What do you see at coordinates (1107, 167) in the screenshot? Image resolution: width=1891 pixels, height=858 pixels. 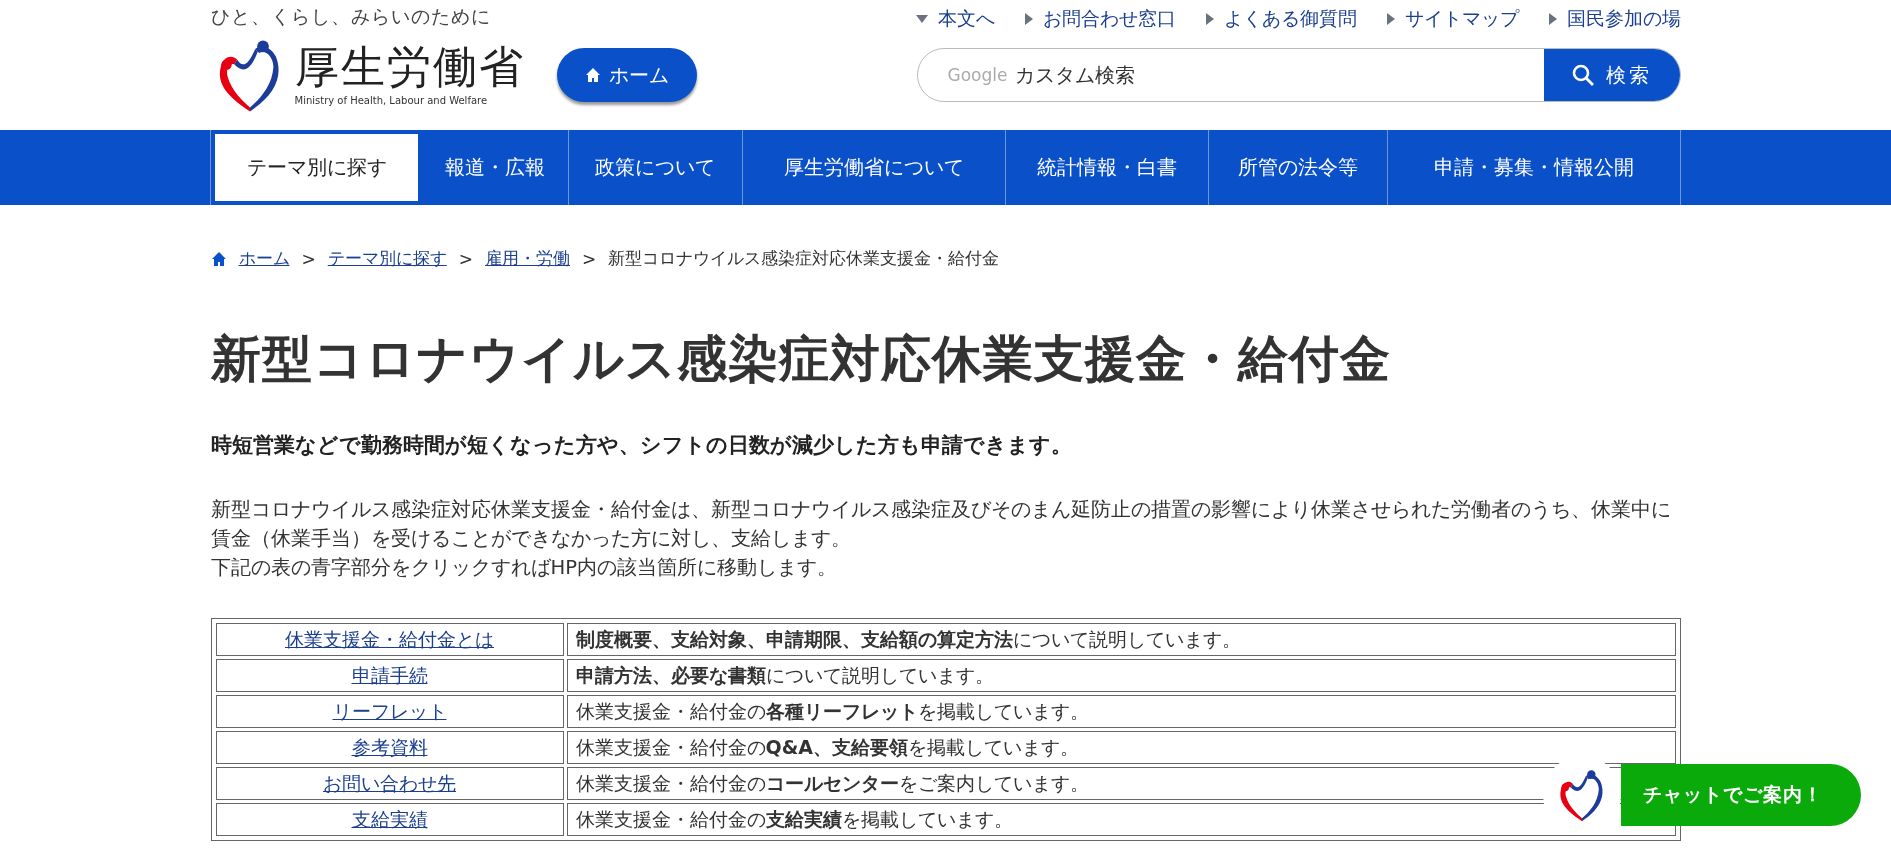 I see `nav-tab: 統計情報・白書` at bounding box center [1107, 167].